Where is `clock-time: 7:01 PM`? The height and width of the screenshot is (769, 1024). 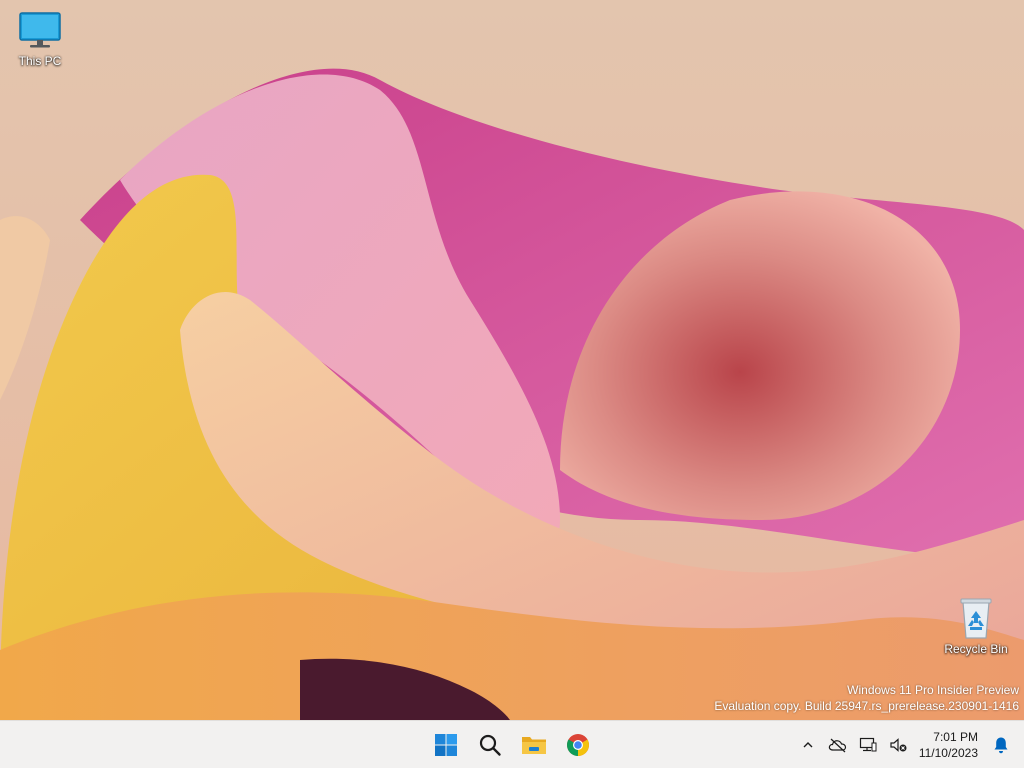
clock-time: 7:01 PM is located at coordinates (955, 737).